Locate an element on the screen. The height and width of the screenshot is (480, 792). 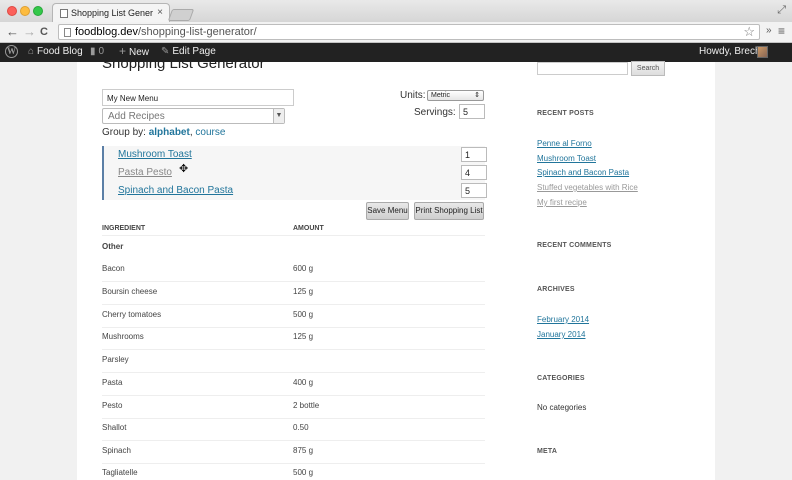
move-cursor-icon: ✥ is located at coordinates (184, 169).